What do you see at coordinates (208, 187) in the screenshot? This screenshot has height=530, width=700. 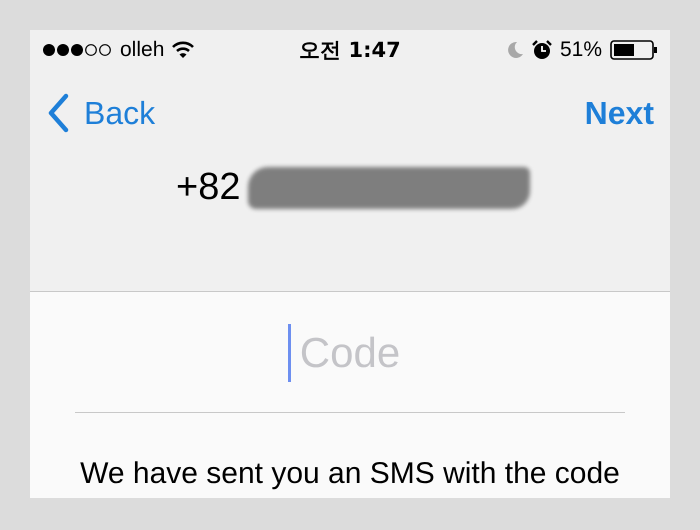 I see `country-code: +82` at bounding box center [208, 187].